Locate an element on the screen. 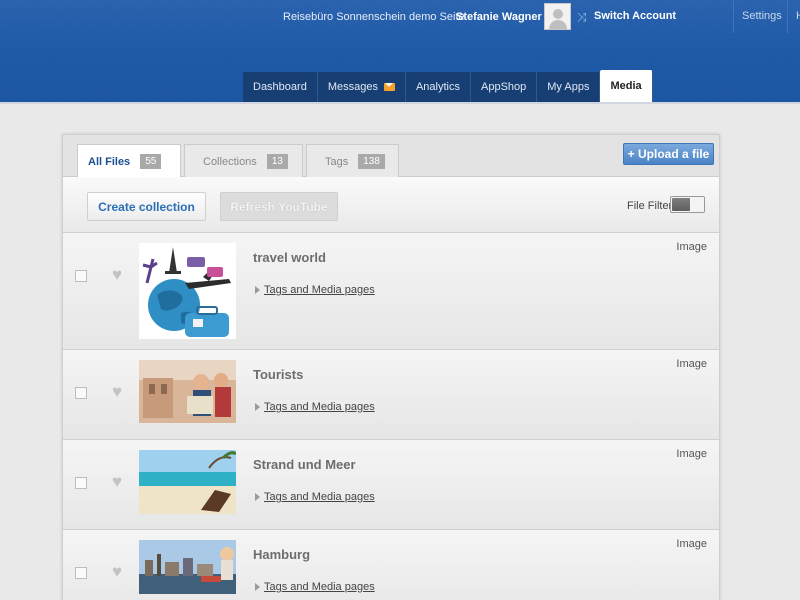 The height and width of the screenshot is (600, 800). tab-label: Media is located at coordinates (626, 86).